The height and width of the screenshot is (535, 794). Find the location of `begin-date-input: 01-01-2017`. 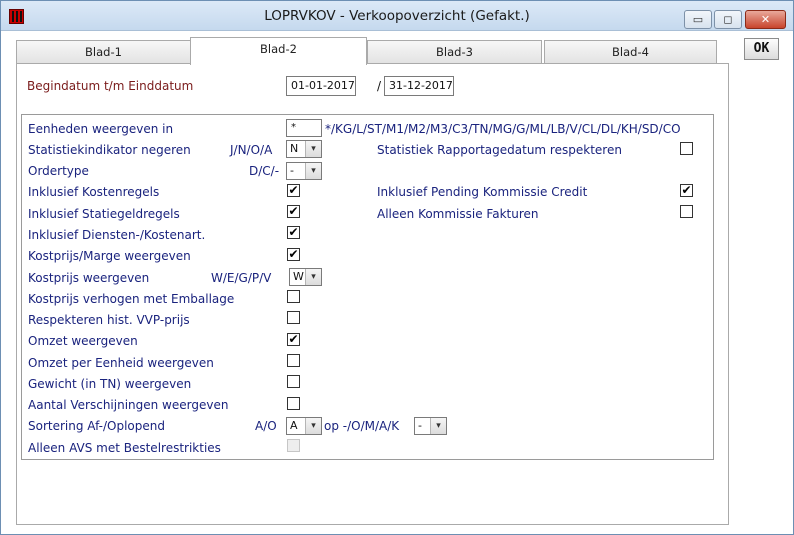

begin-date-input: 01-01-2017 is located at coordinates (321, 86).